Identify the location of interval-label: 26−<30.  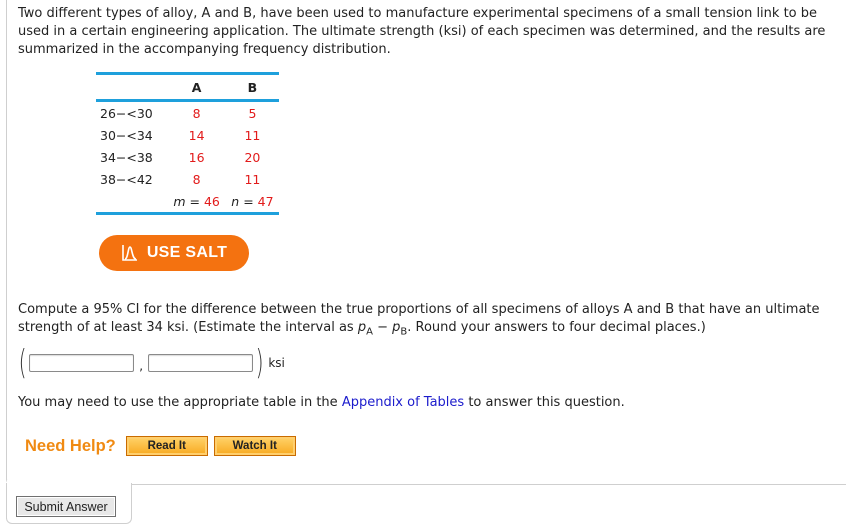
(126, 113).